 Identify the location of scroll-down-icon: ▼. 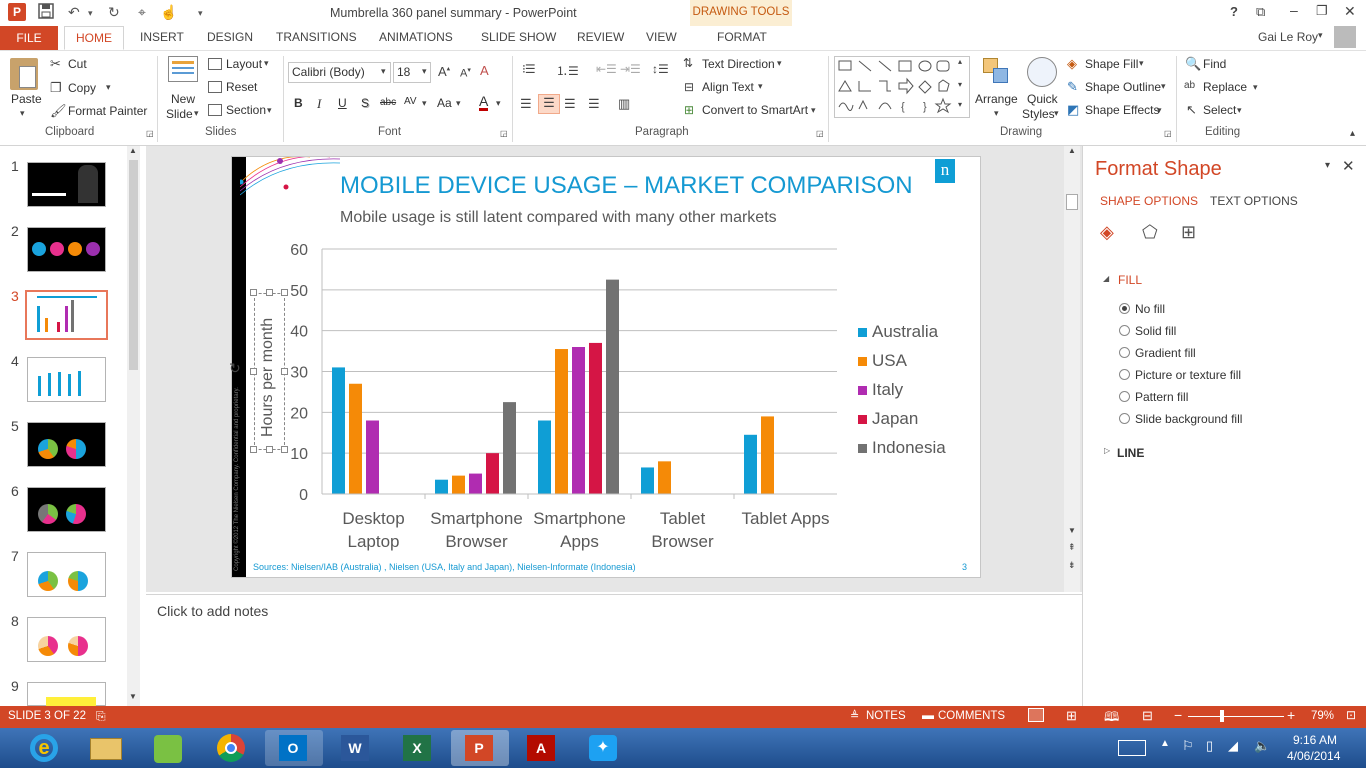
(1072, 530).